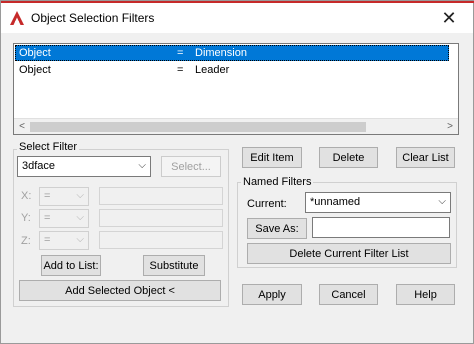  What do you see at coordinates (212, 70) in the screenshot?
I see `filter-row-value: Leader` at bounding box center [212, 70].